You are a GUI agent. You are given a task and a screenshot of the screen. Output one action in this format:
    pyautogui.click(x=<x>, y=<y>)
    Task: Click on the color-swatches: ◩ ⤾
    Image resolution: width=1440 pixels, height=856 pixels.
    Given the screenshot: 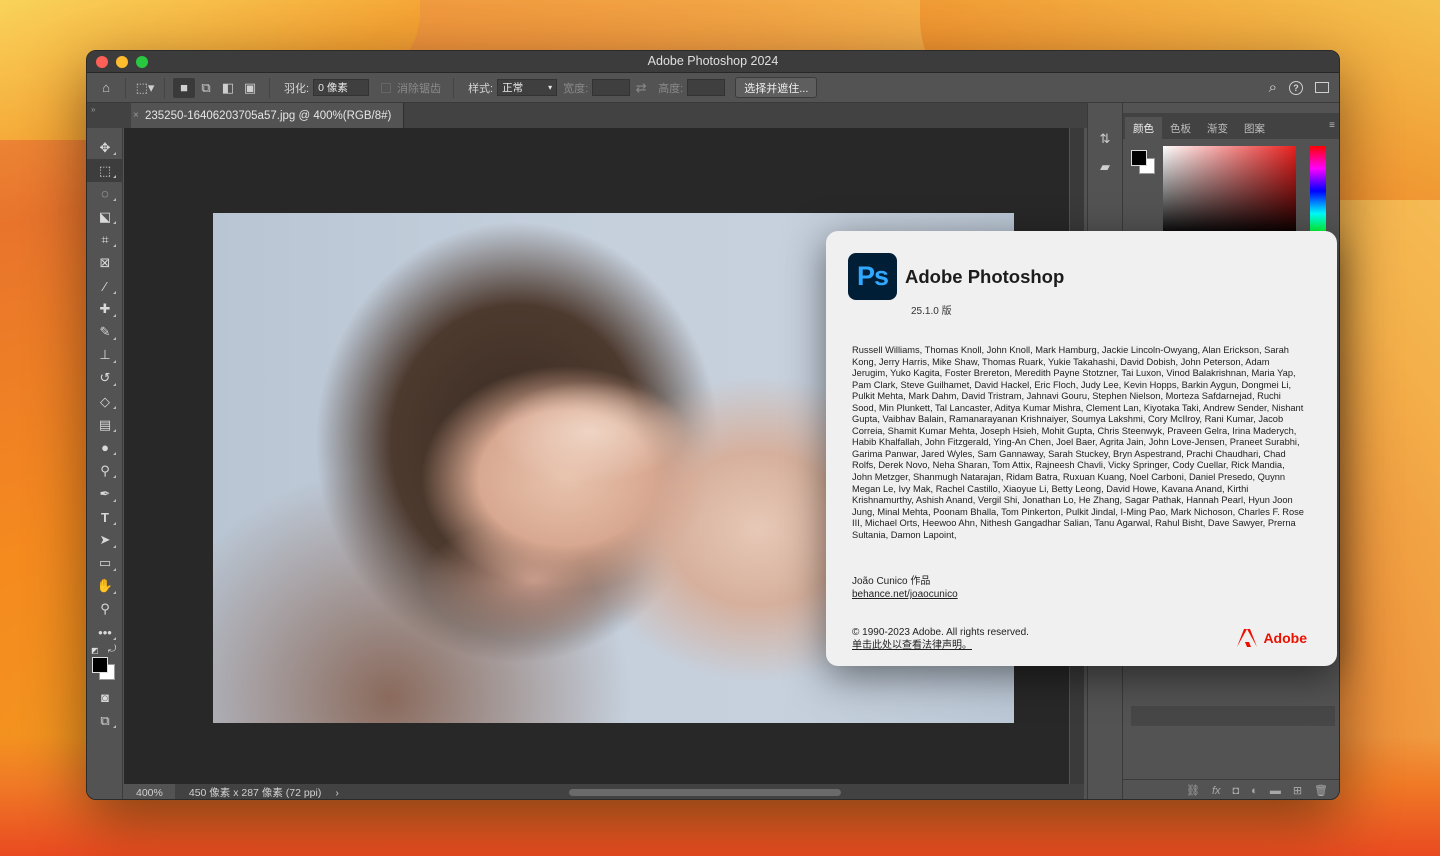 What is the action you would take?
    pyautogui.click(x=104, y=665)
    